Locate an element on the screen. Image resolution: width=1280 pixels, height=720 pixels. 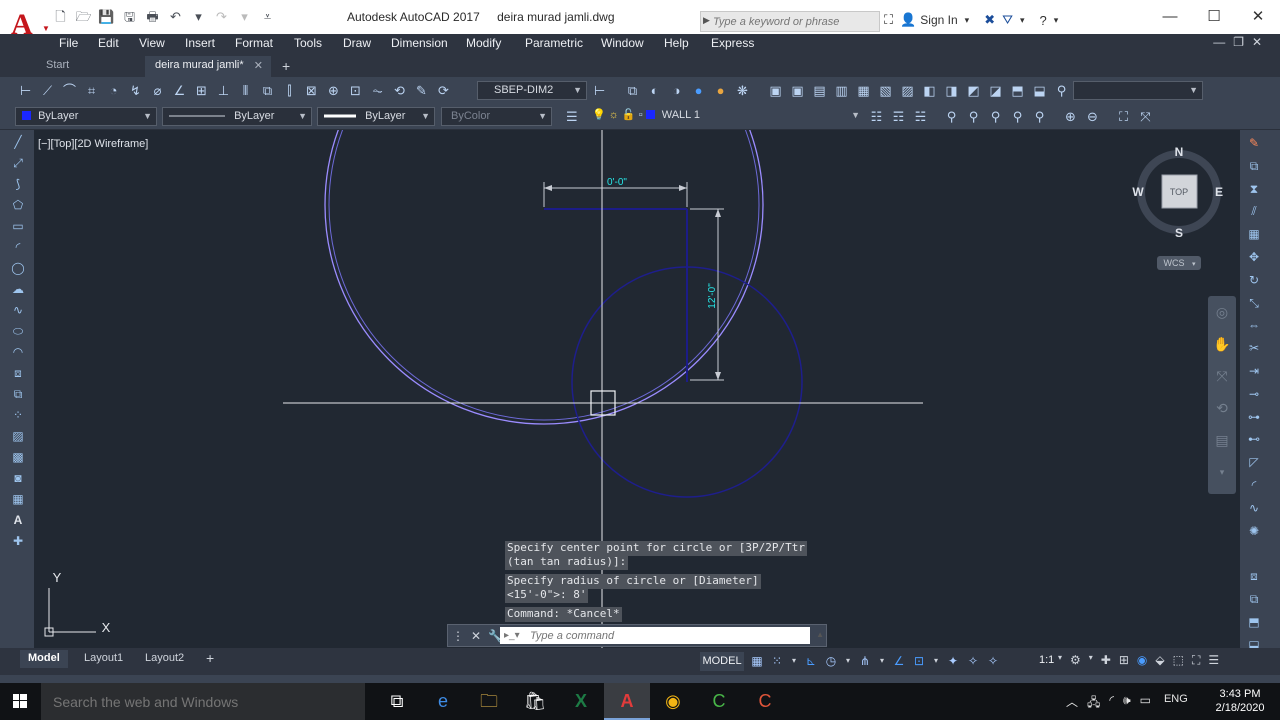
camtasia-green-icon: C is located at coordinates (719, 701).